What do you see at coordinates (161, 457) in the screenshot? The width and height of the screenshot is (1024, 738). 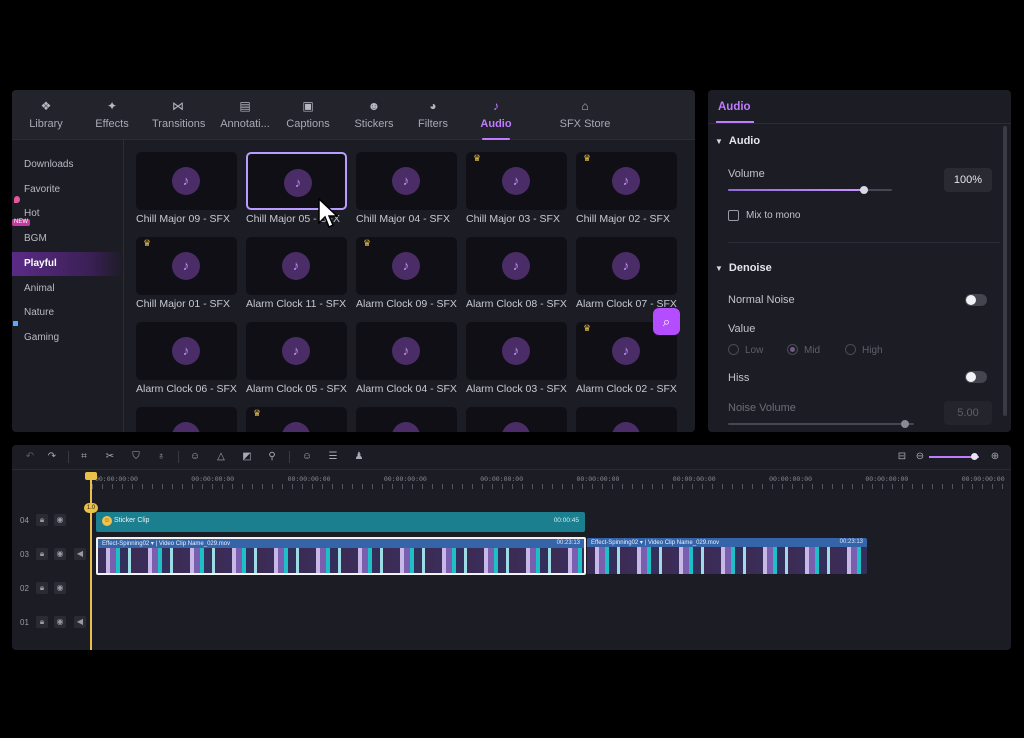 I see `microphone-icon: ♁` at bounding box center [161, 457].